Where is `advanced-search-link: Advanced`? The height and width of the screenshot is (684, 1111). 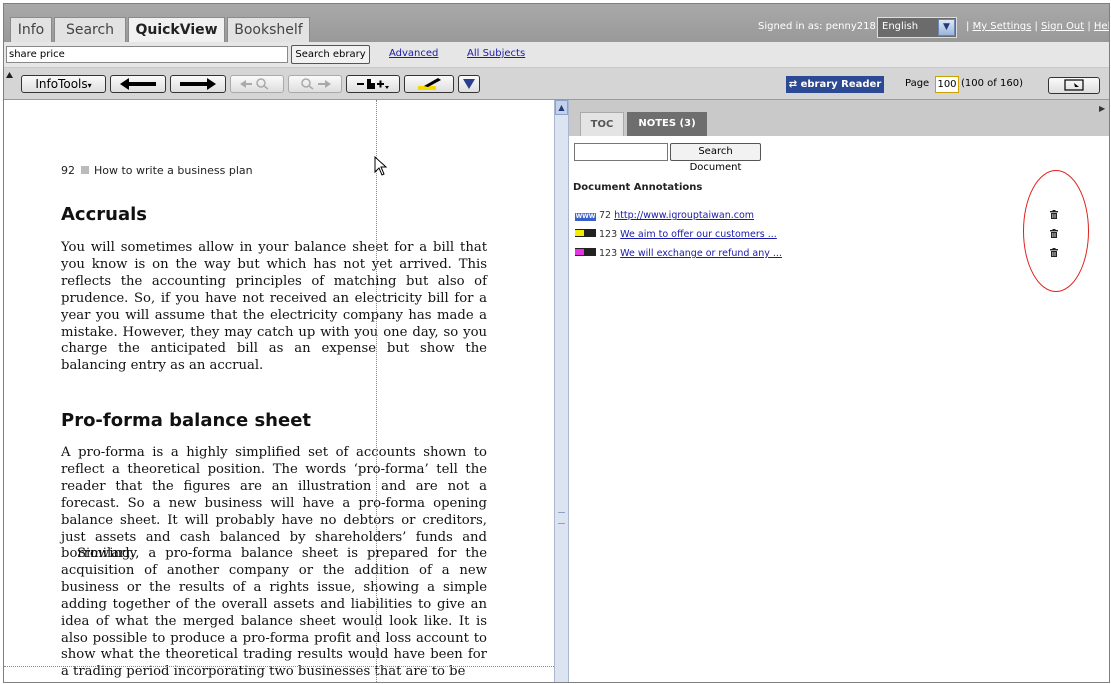
advanced-search-link: Advanced is located at coordinates (413, 53).